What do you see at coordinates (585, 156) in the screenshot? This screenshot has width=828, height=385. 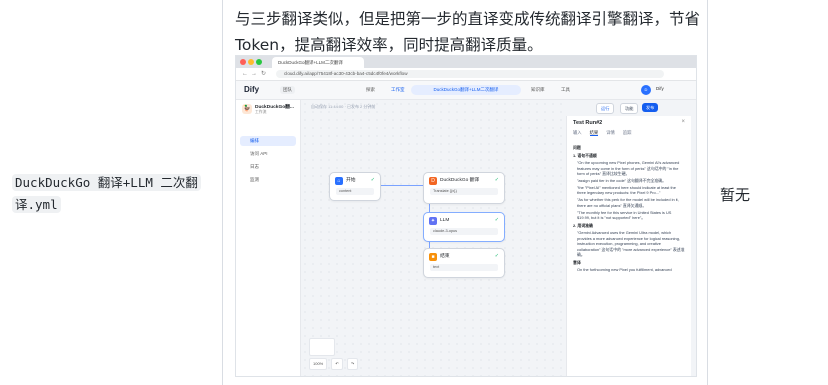 I see `result-item-1: 1. 语句不通顺` at bounding box center [585, 156].